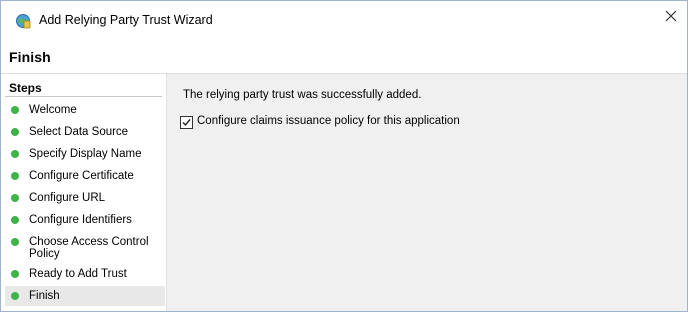 The image size is (688, 312). I want to click on steps-header: Steps, so click(25, 88).